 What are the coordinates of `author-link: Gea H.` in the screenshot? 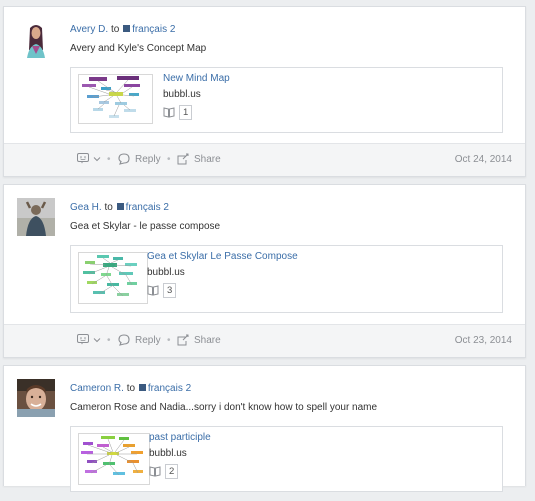 It's located at (86, 207).